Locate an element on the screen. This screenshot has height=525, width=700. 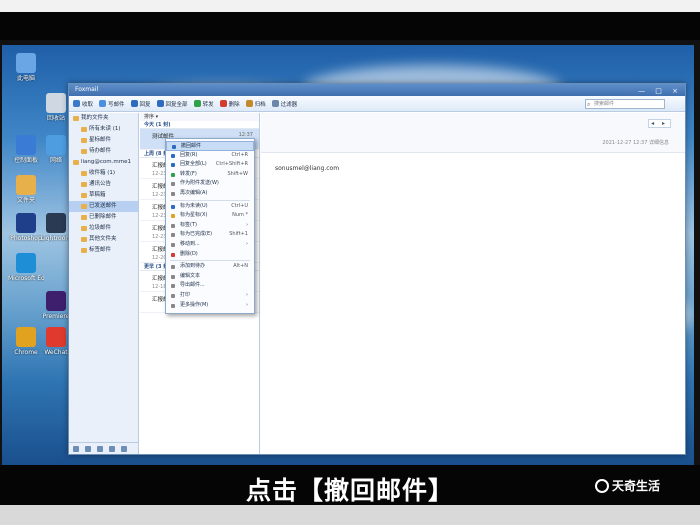
toolbar-button-label: 回复全部 is located at coordinates (176, 104).